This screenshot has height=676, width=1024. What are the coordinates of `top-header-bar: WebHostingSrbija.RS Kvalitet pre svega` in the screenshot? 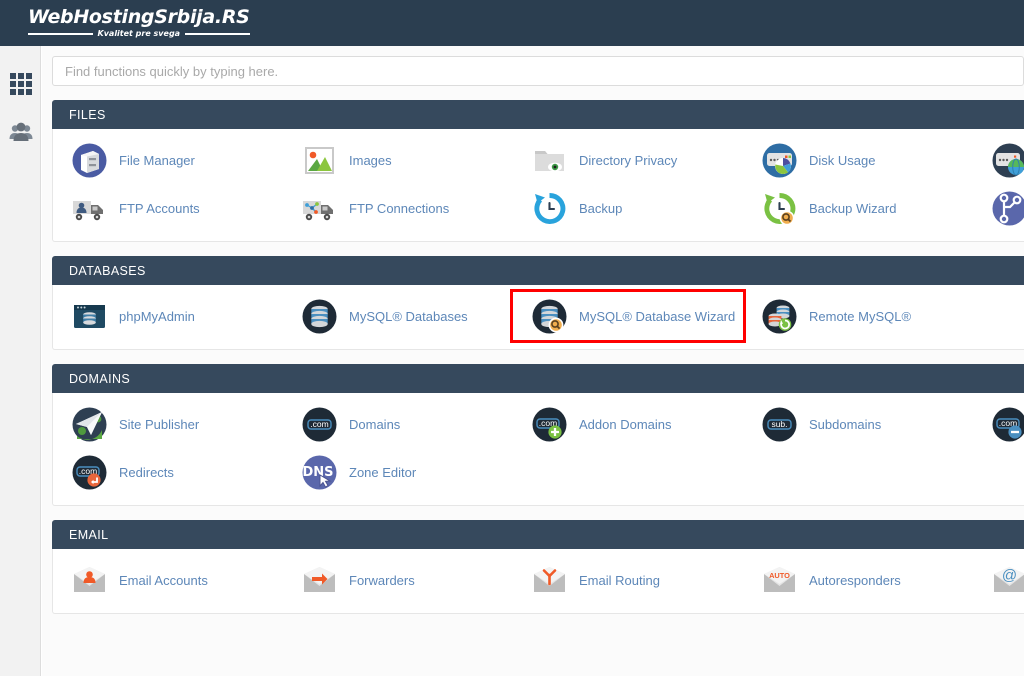 It's located at (512, 23).